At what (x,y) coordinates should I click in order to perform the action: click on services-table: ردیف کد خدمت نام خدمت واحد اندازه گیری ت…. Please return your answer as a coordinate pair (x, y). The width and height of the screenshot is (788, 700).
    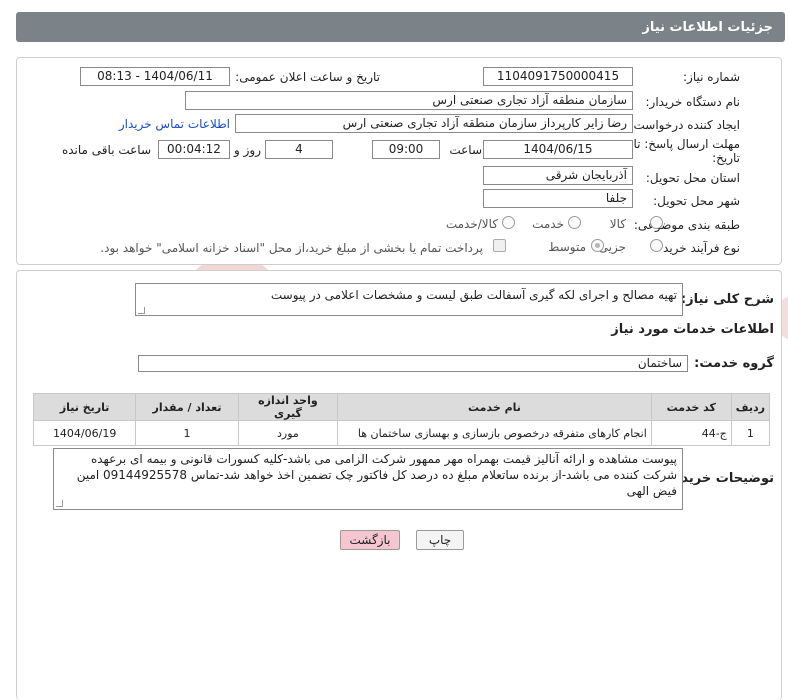
    Looking at the image, I should click on (401, 419).